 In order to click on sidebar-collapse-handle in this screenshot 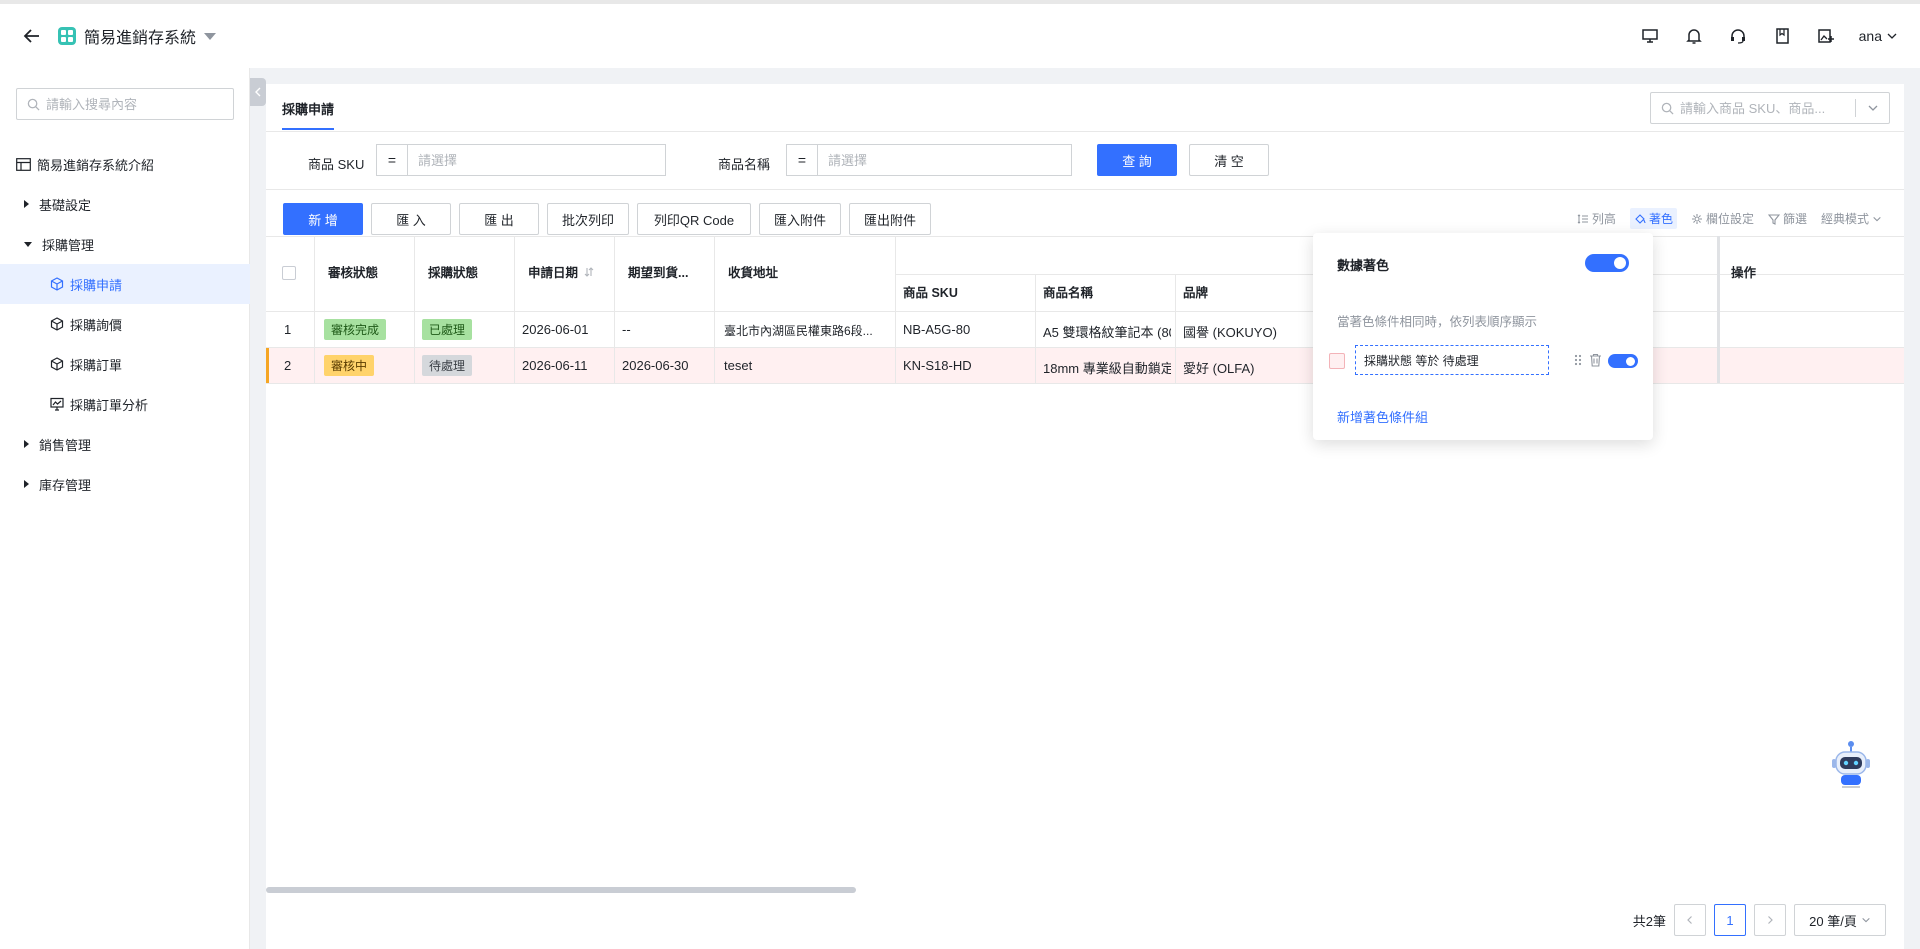, I will do `click(258, 92)`.